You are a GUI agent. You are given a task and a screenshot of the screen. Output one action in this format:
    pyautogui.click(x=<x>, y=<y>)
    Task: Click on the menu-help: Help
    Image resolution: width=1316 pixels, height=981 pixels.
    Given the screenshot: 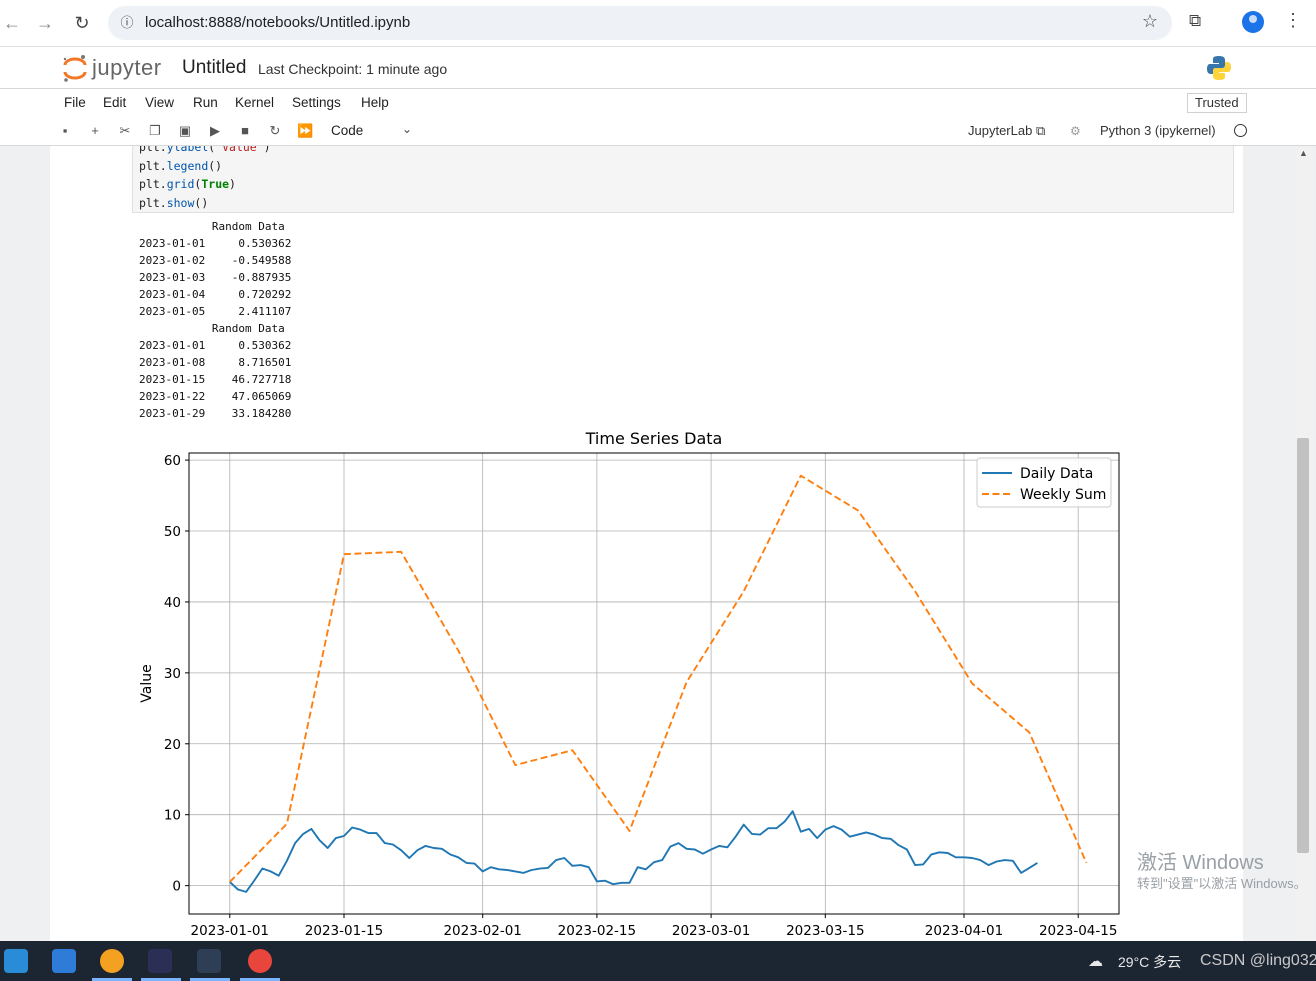 What is the action you would take?
    pyautogui.click(x=375, y=102)
    